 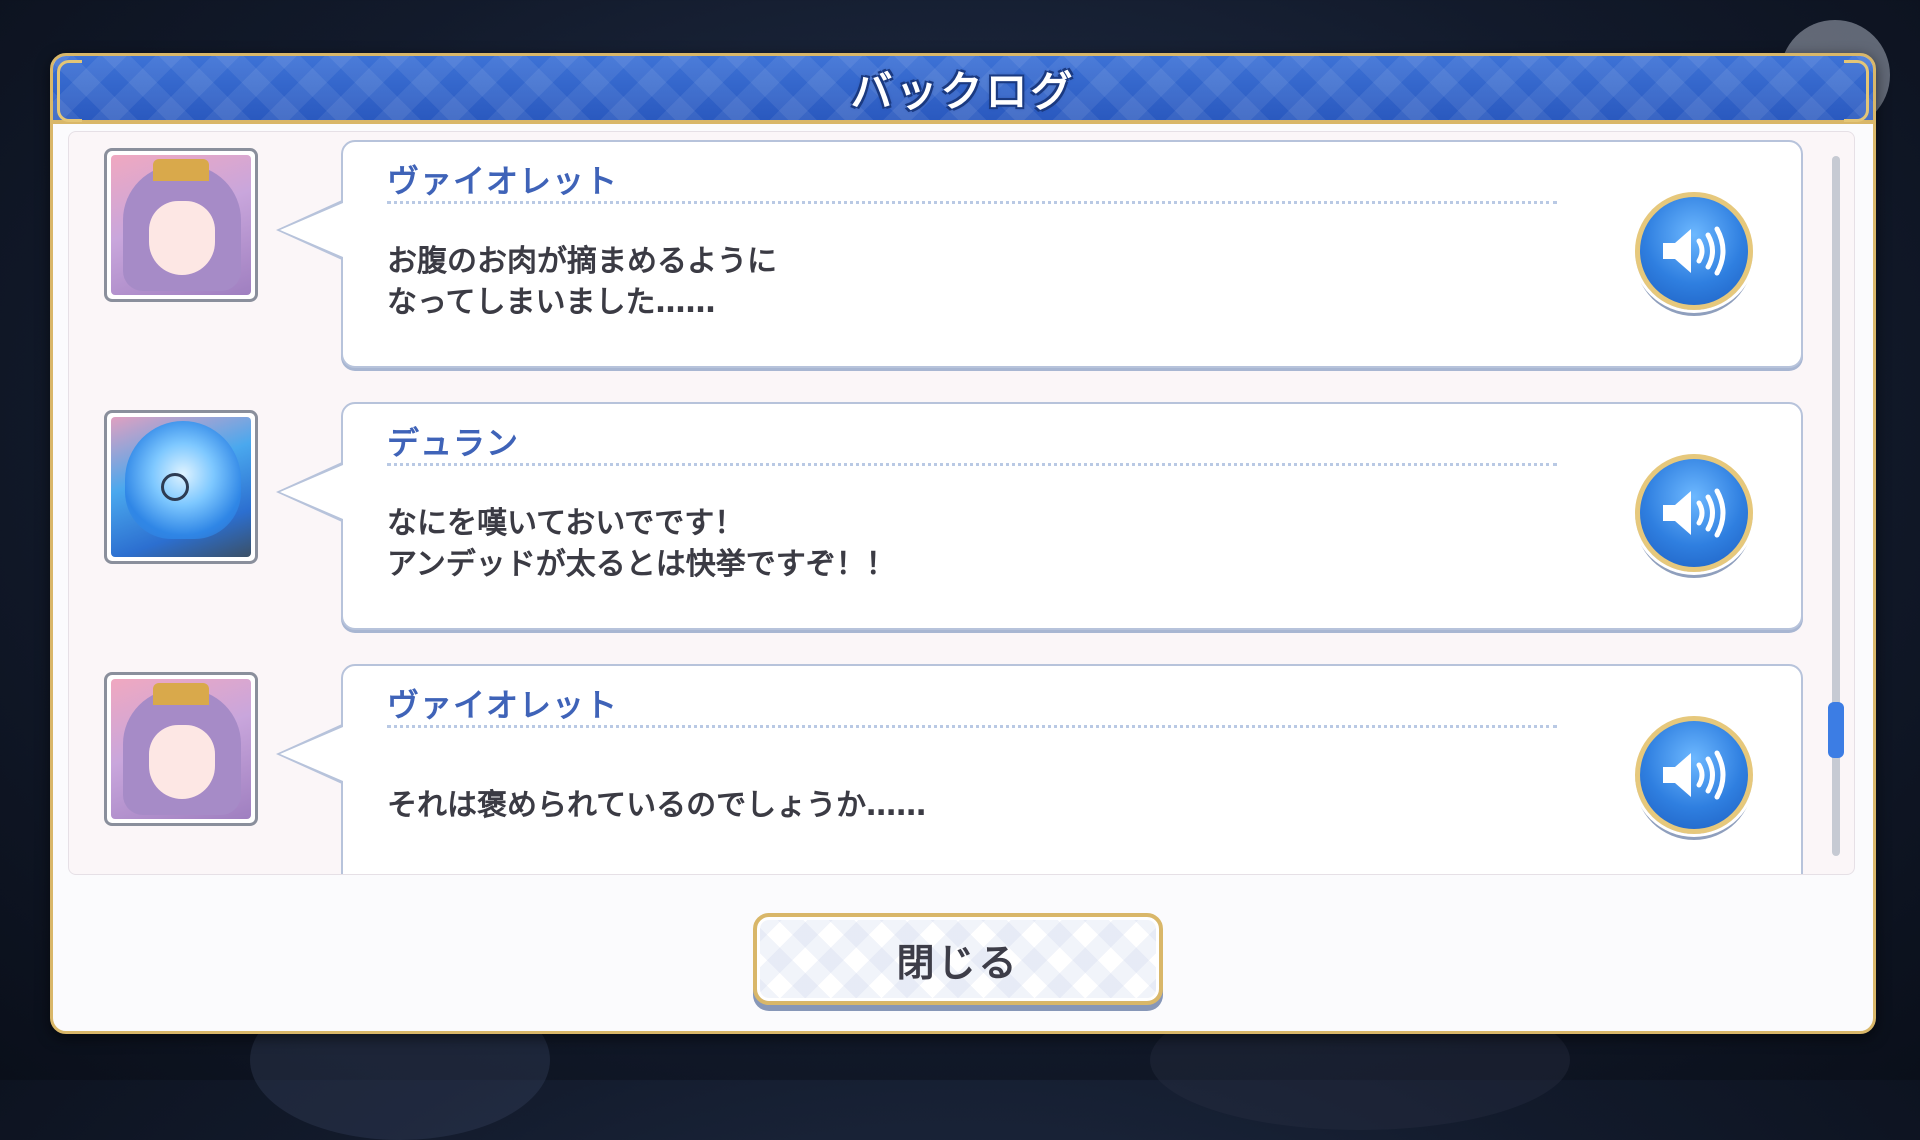 I want to click on close-button: 閉じる, so click(x=958, y=959).